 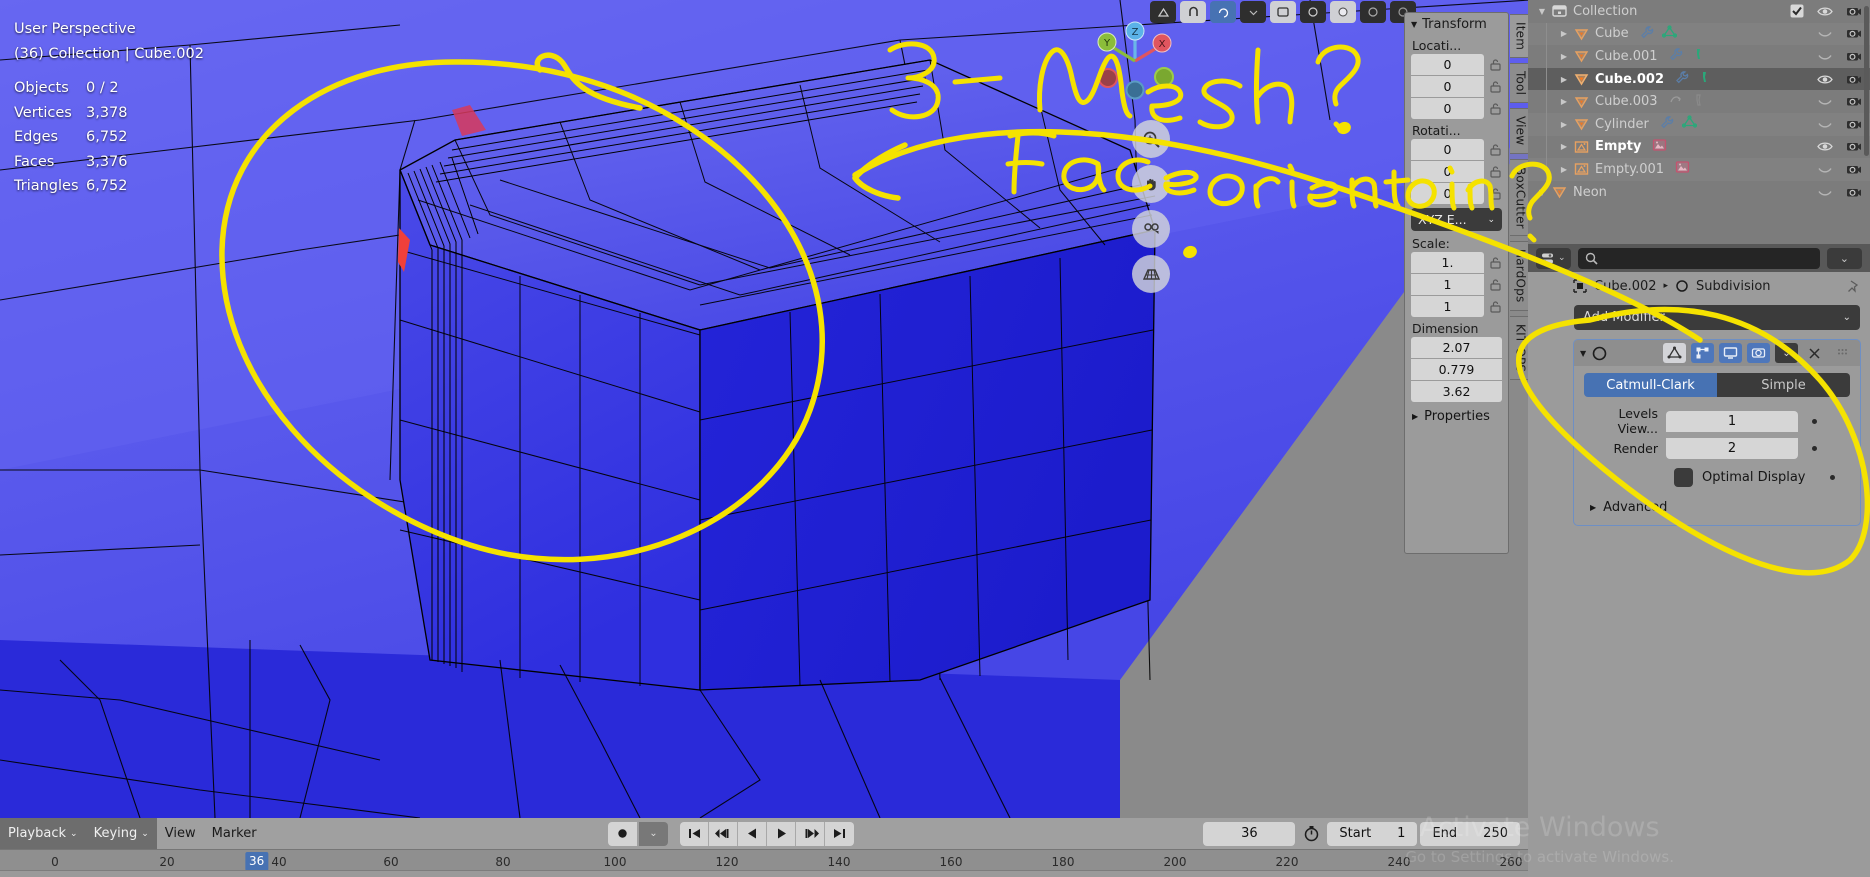 What do you see at coordinates (1151, 274) in the screenshot?
I see `grid-icon` at bounding box center [1151, 274].